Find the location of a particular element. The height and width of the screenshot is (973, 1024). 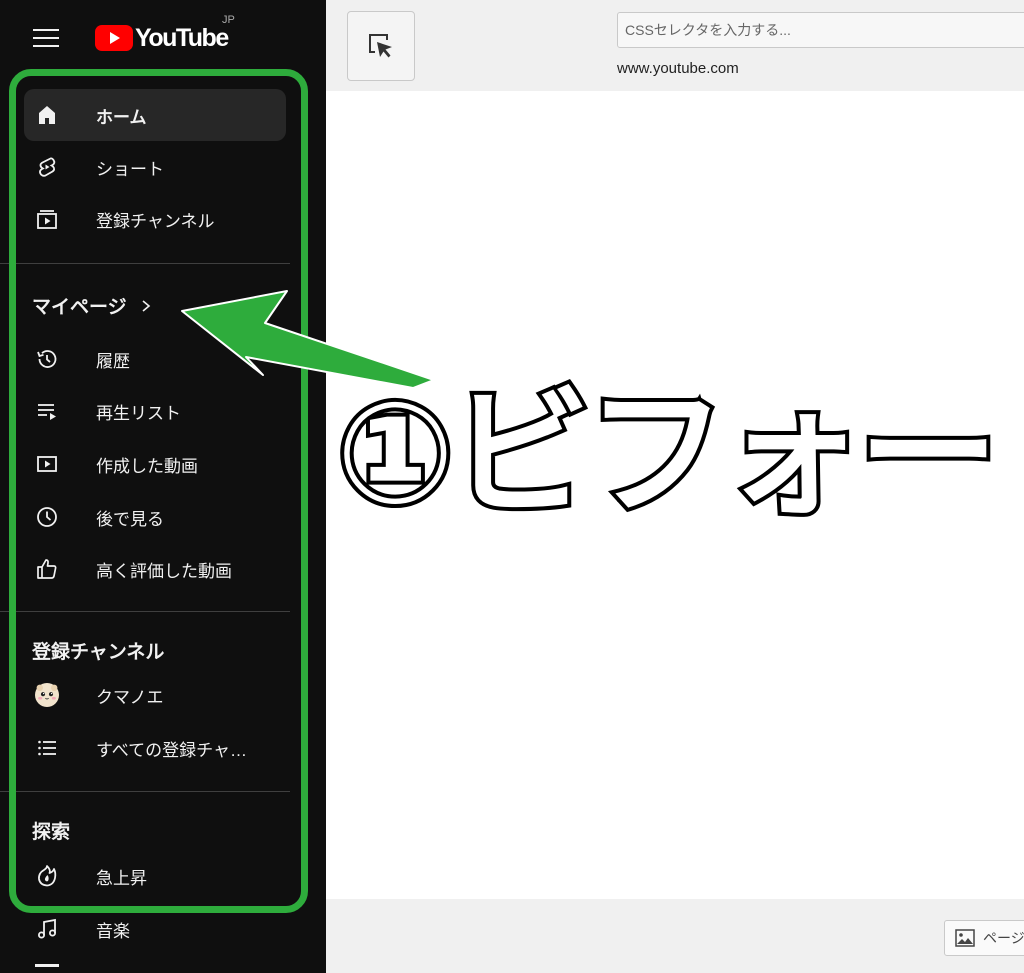

toolbar: www.youtube.com is located at coordinates (675, 45).